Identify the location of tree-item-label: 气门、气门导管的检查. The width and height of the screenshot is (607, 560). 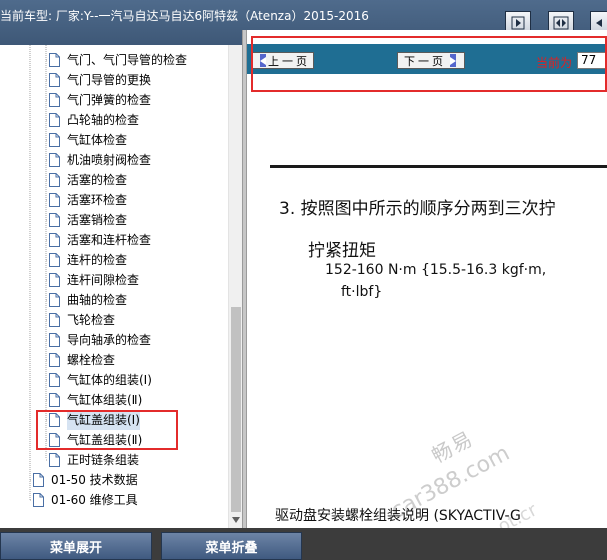
(127, 60).